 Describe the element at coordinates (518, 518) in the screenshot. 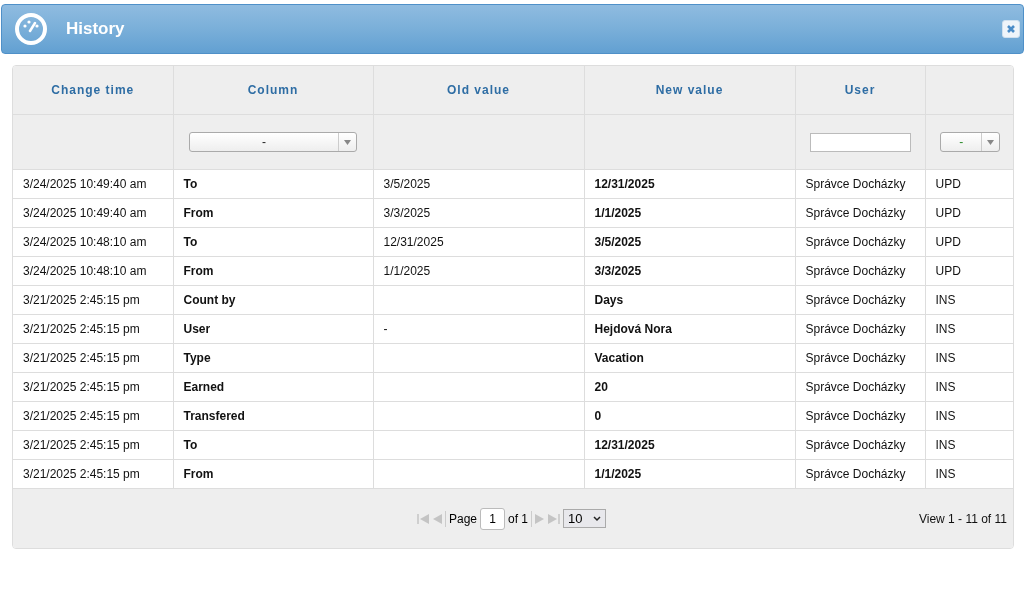

I see `page-count: of 1` at that location.